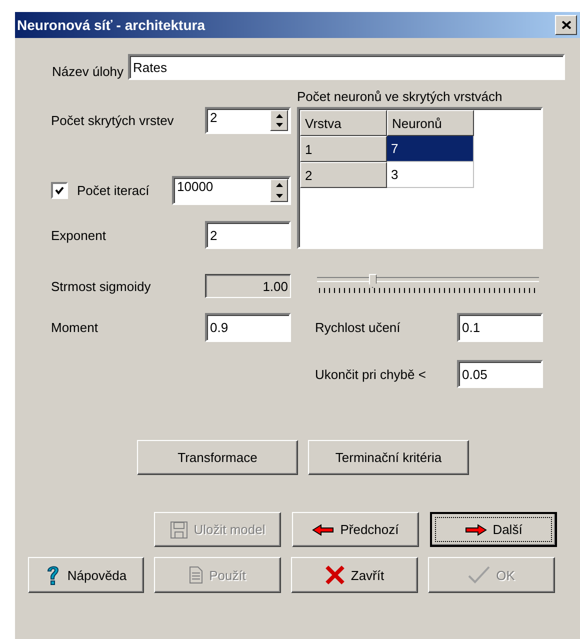 The height and width of the screenshot is (639, 580). I want to click on column-header: Vrstva, so click(343, 123).